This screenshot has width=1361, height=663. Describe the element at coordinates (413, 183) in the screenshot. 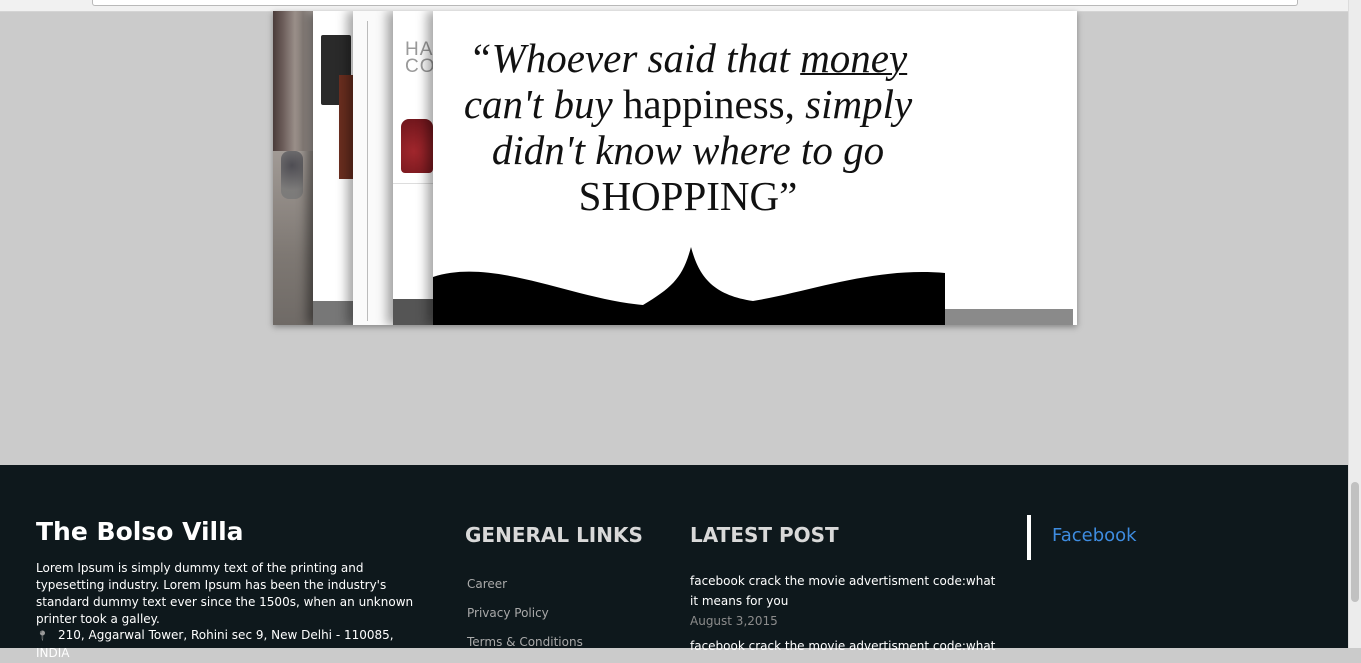

I see `divider` at that location.